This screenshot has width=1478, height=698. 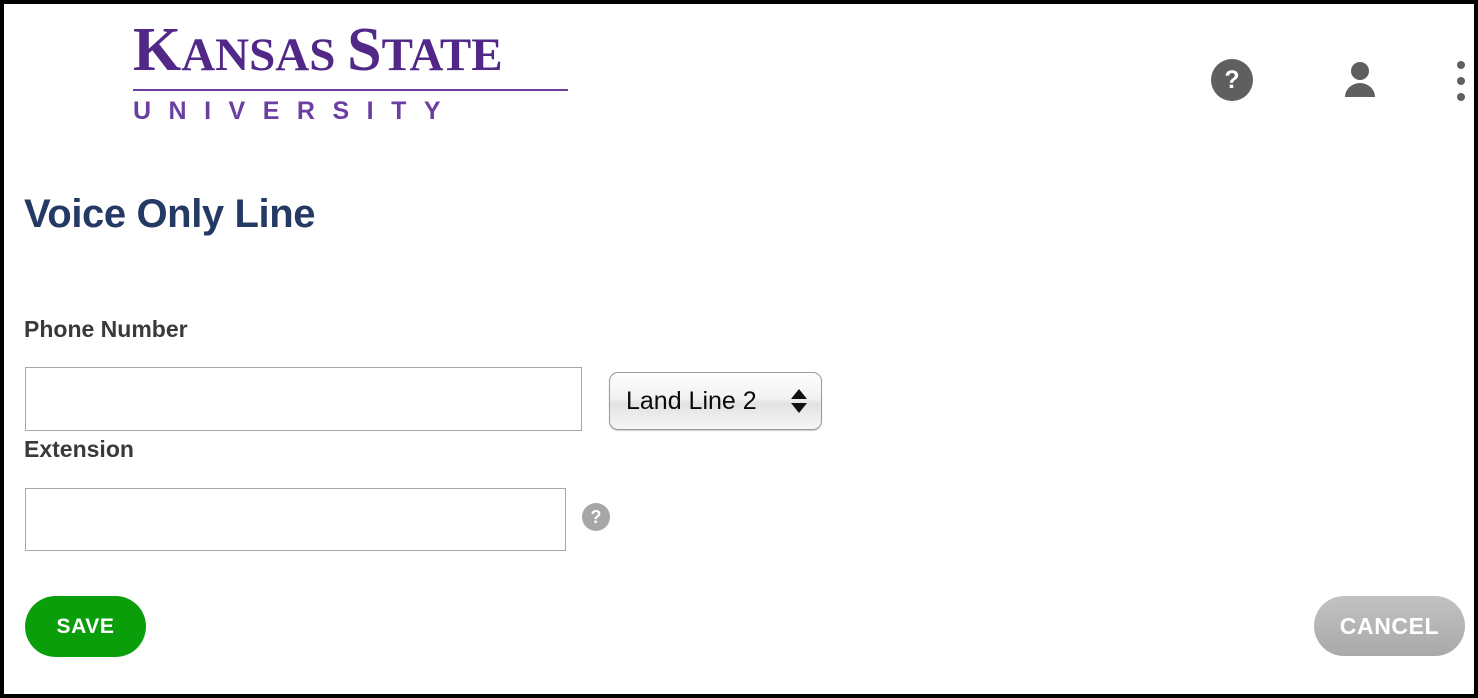 I want to click on line-type-select-value: Land Line 2, so click(x=691, y=400).